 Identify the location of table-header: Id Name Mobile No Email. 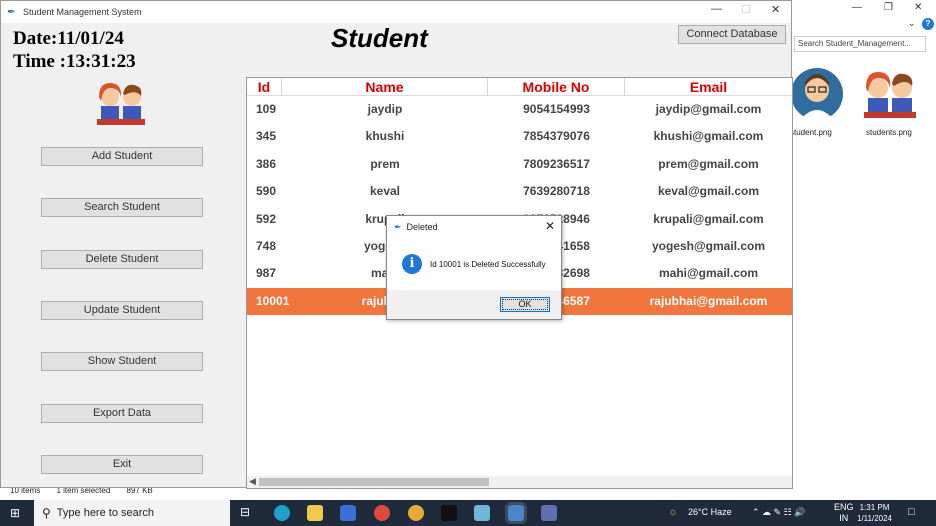
(519, 87).